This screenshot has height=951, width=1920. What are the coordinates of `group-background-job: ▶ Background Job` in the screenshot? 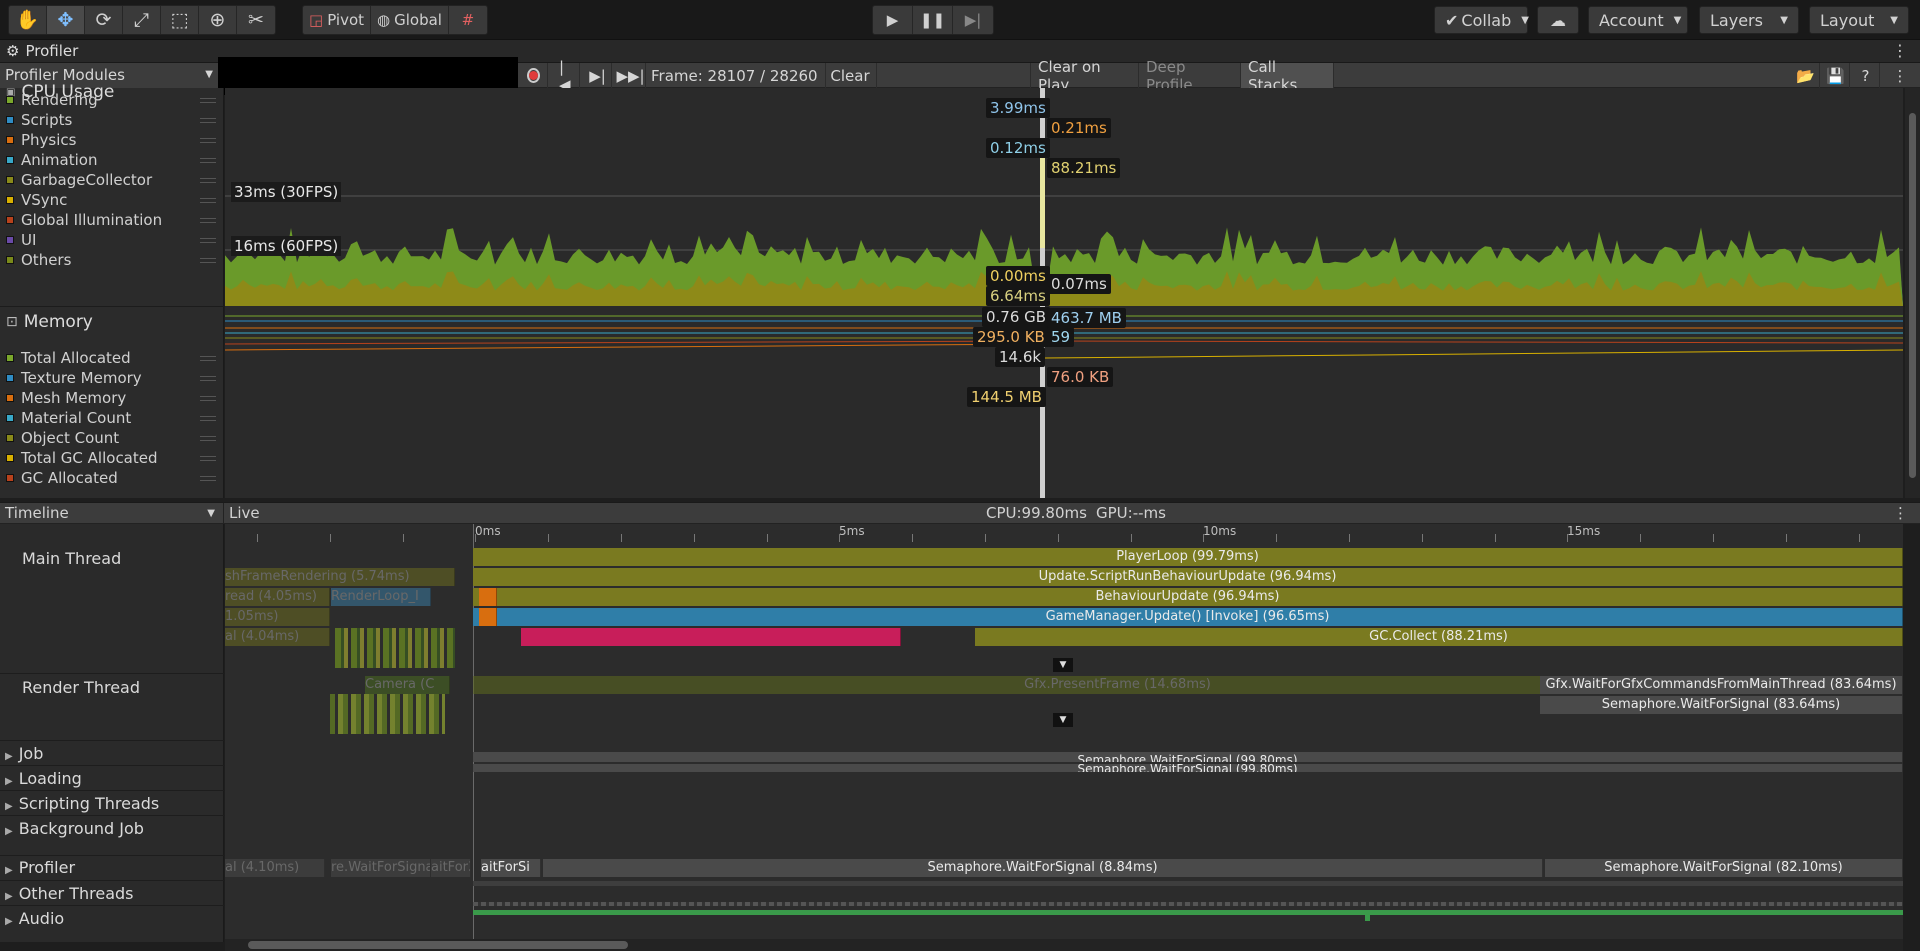 It's located at (74, 828).